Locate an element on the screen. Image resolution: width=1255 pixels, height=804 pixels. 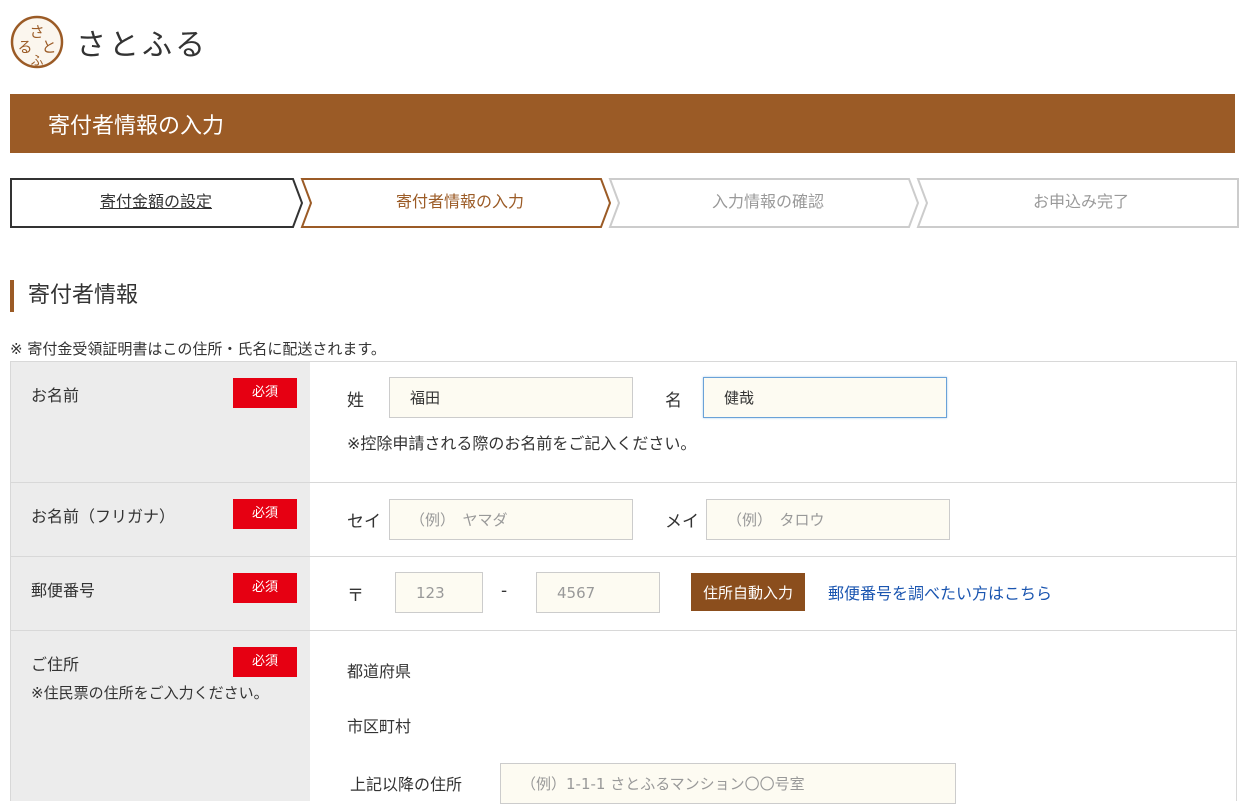
page-title-bar: 寄付者情報の入力 is located at coordinates (622, 123).